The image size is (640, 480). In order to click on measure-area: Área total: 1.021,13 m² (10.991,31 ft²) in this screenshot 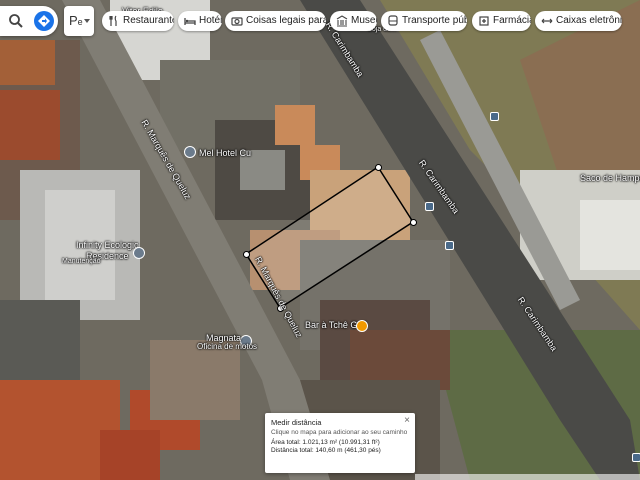, I will do `click(325, 442)`.